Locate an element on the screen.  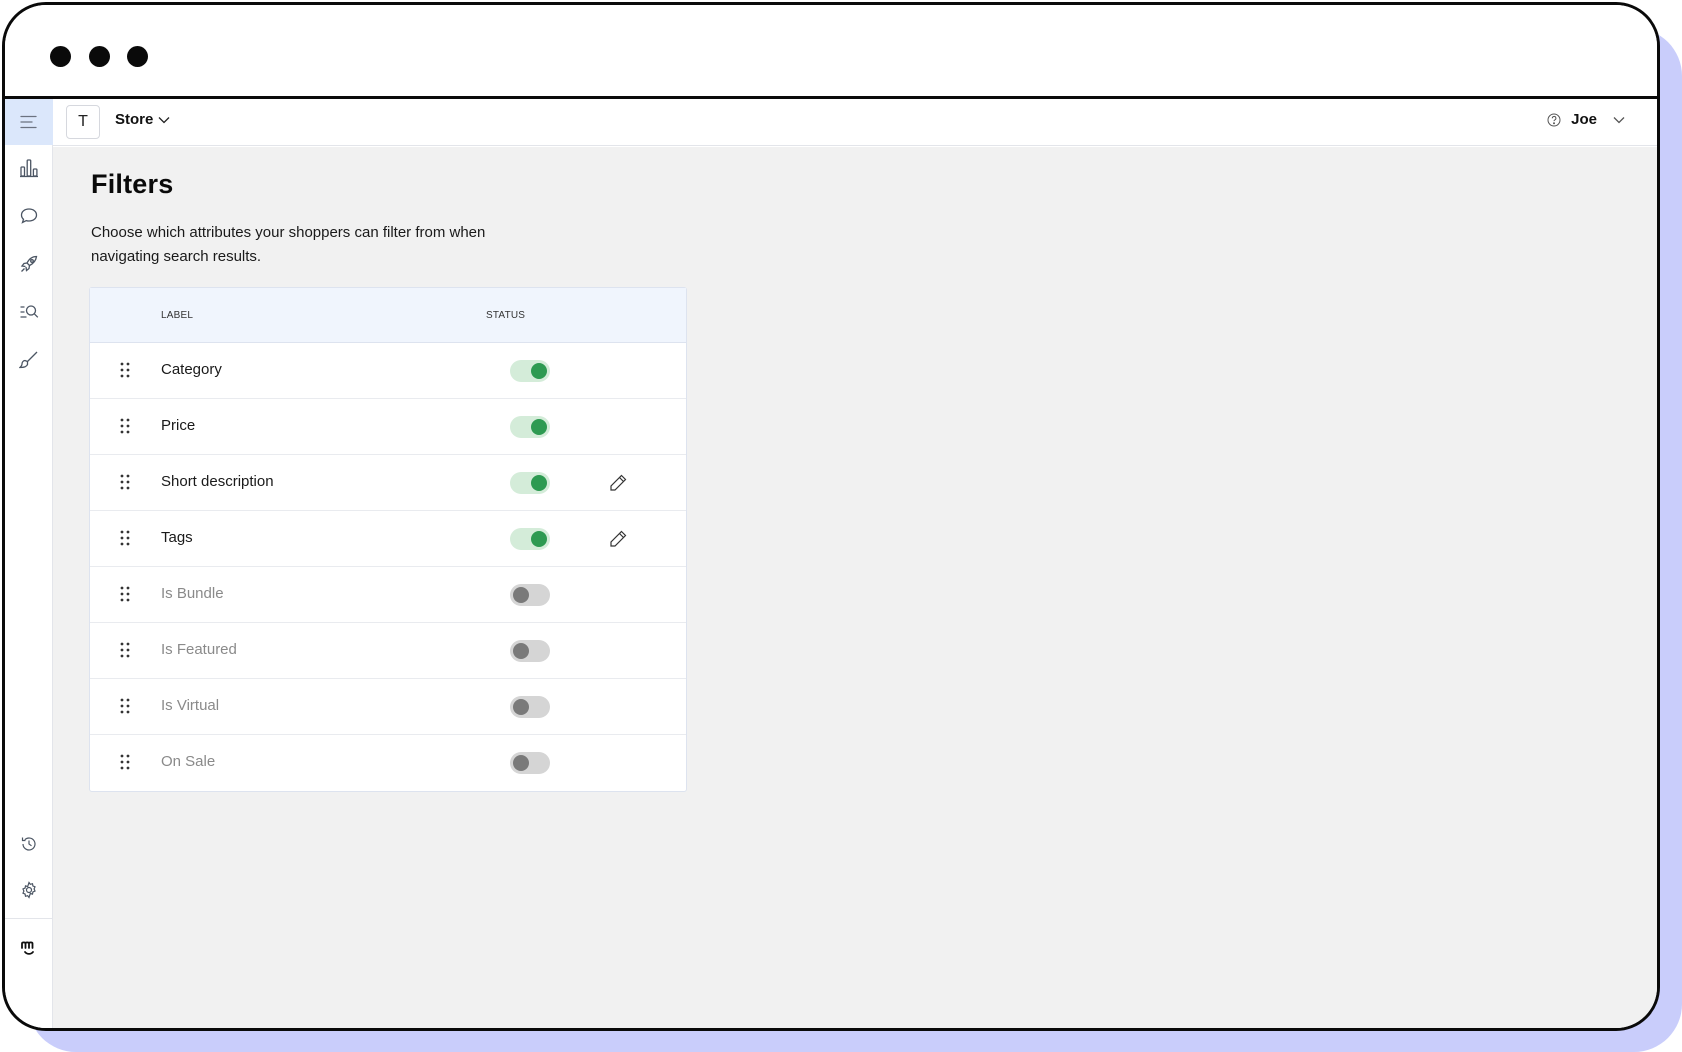
help-icon is located at coordinates (1554, 120).